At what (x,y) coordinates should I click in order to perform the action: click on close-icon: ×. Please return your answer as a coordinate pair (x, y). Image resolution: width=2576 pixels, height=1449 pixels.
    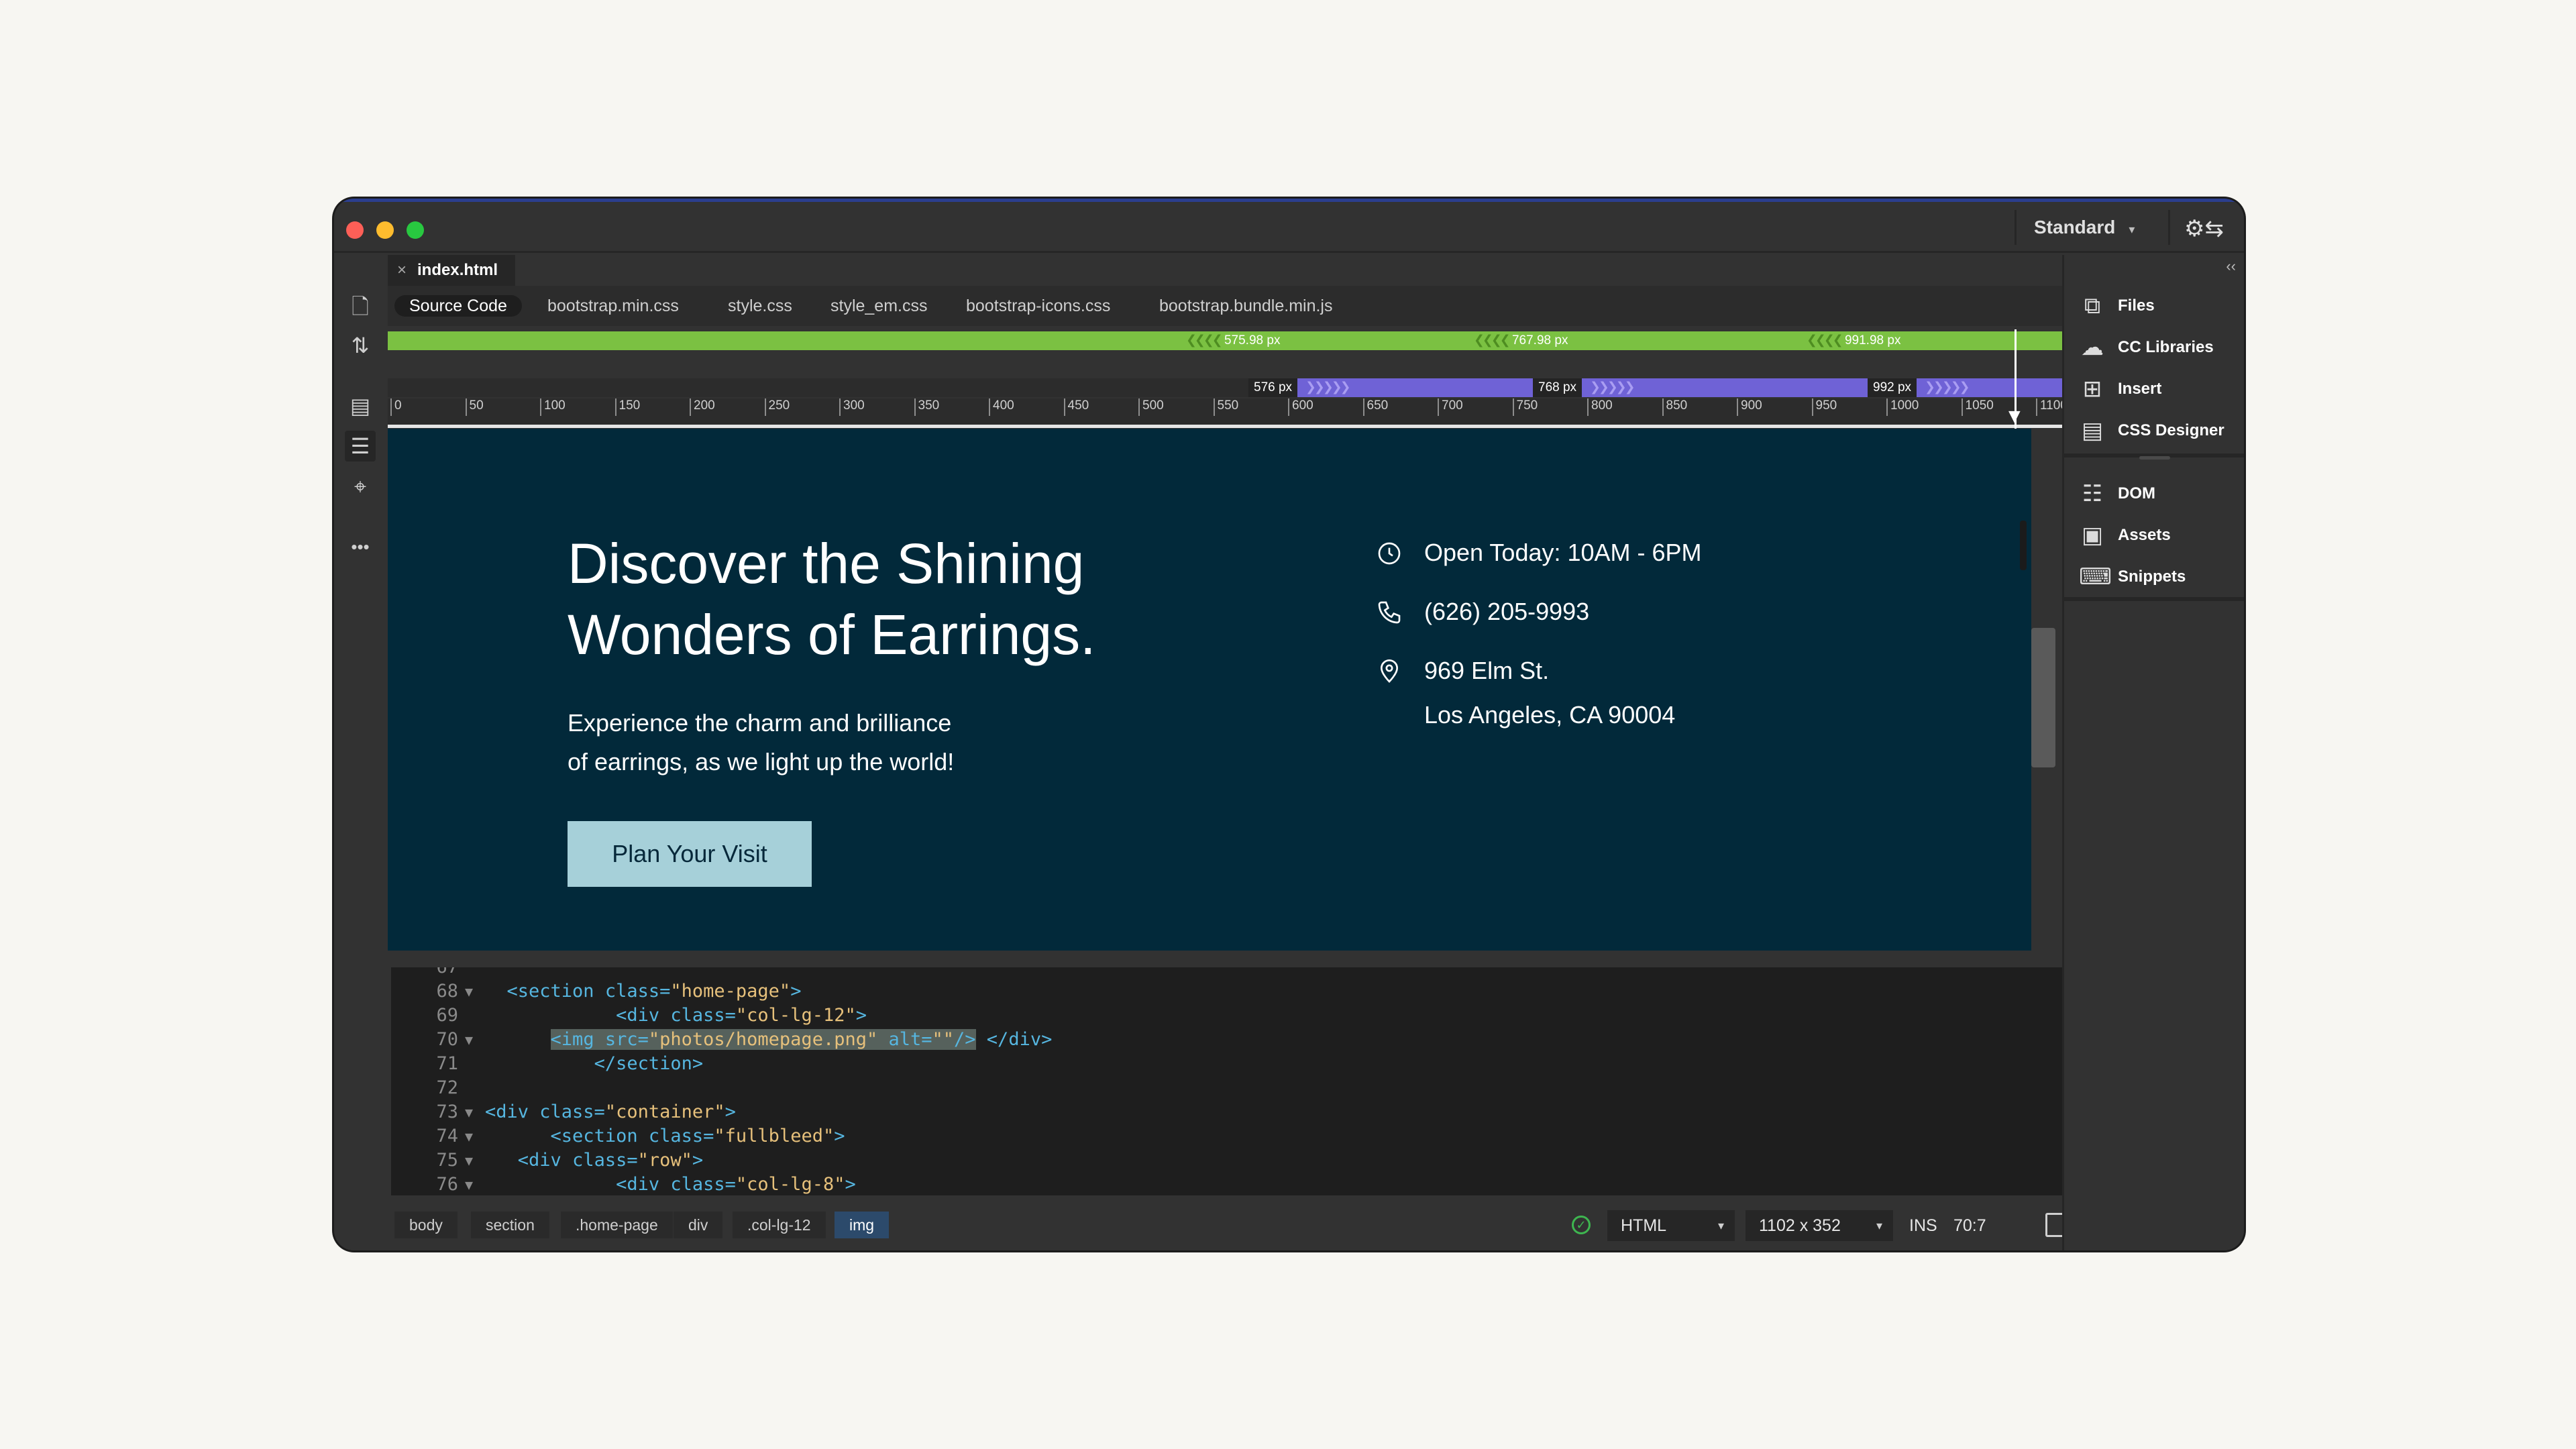
    Looking at the image, I should click on (402, 270).